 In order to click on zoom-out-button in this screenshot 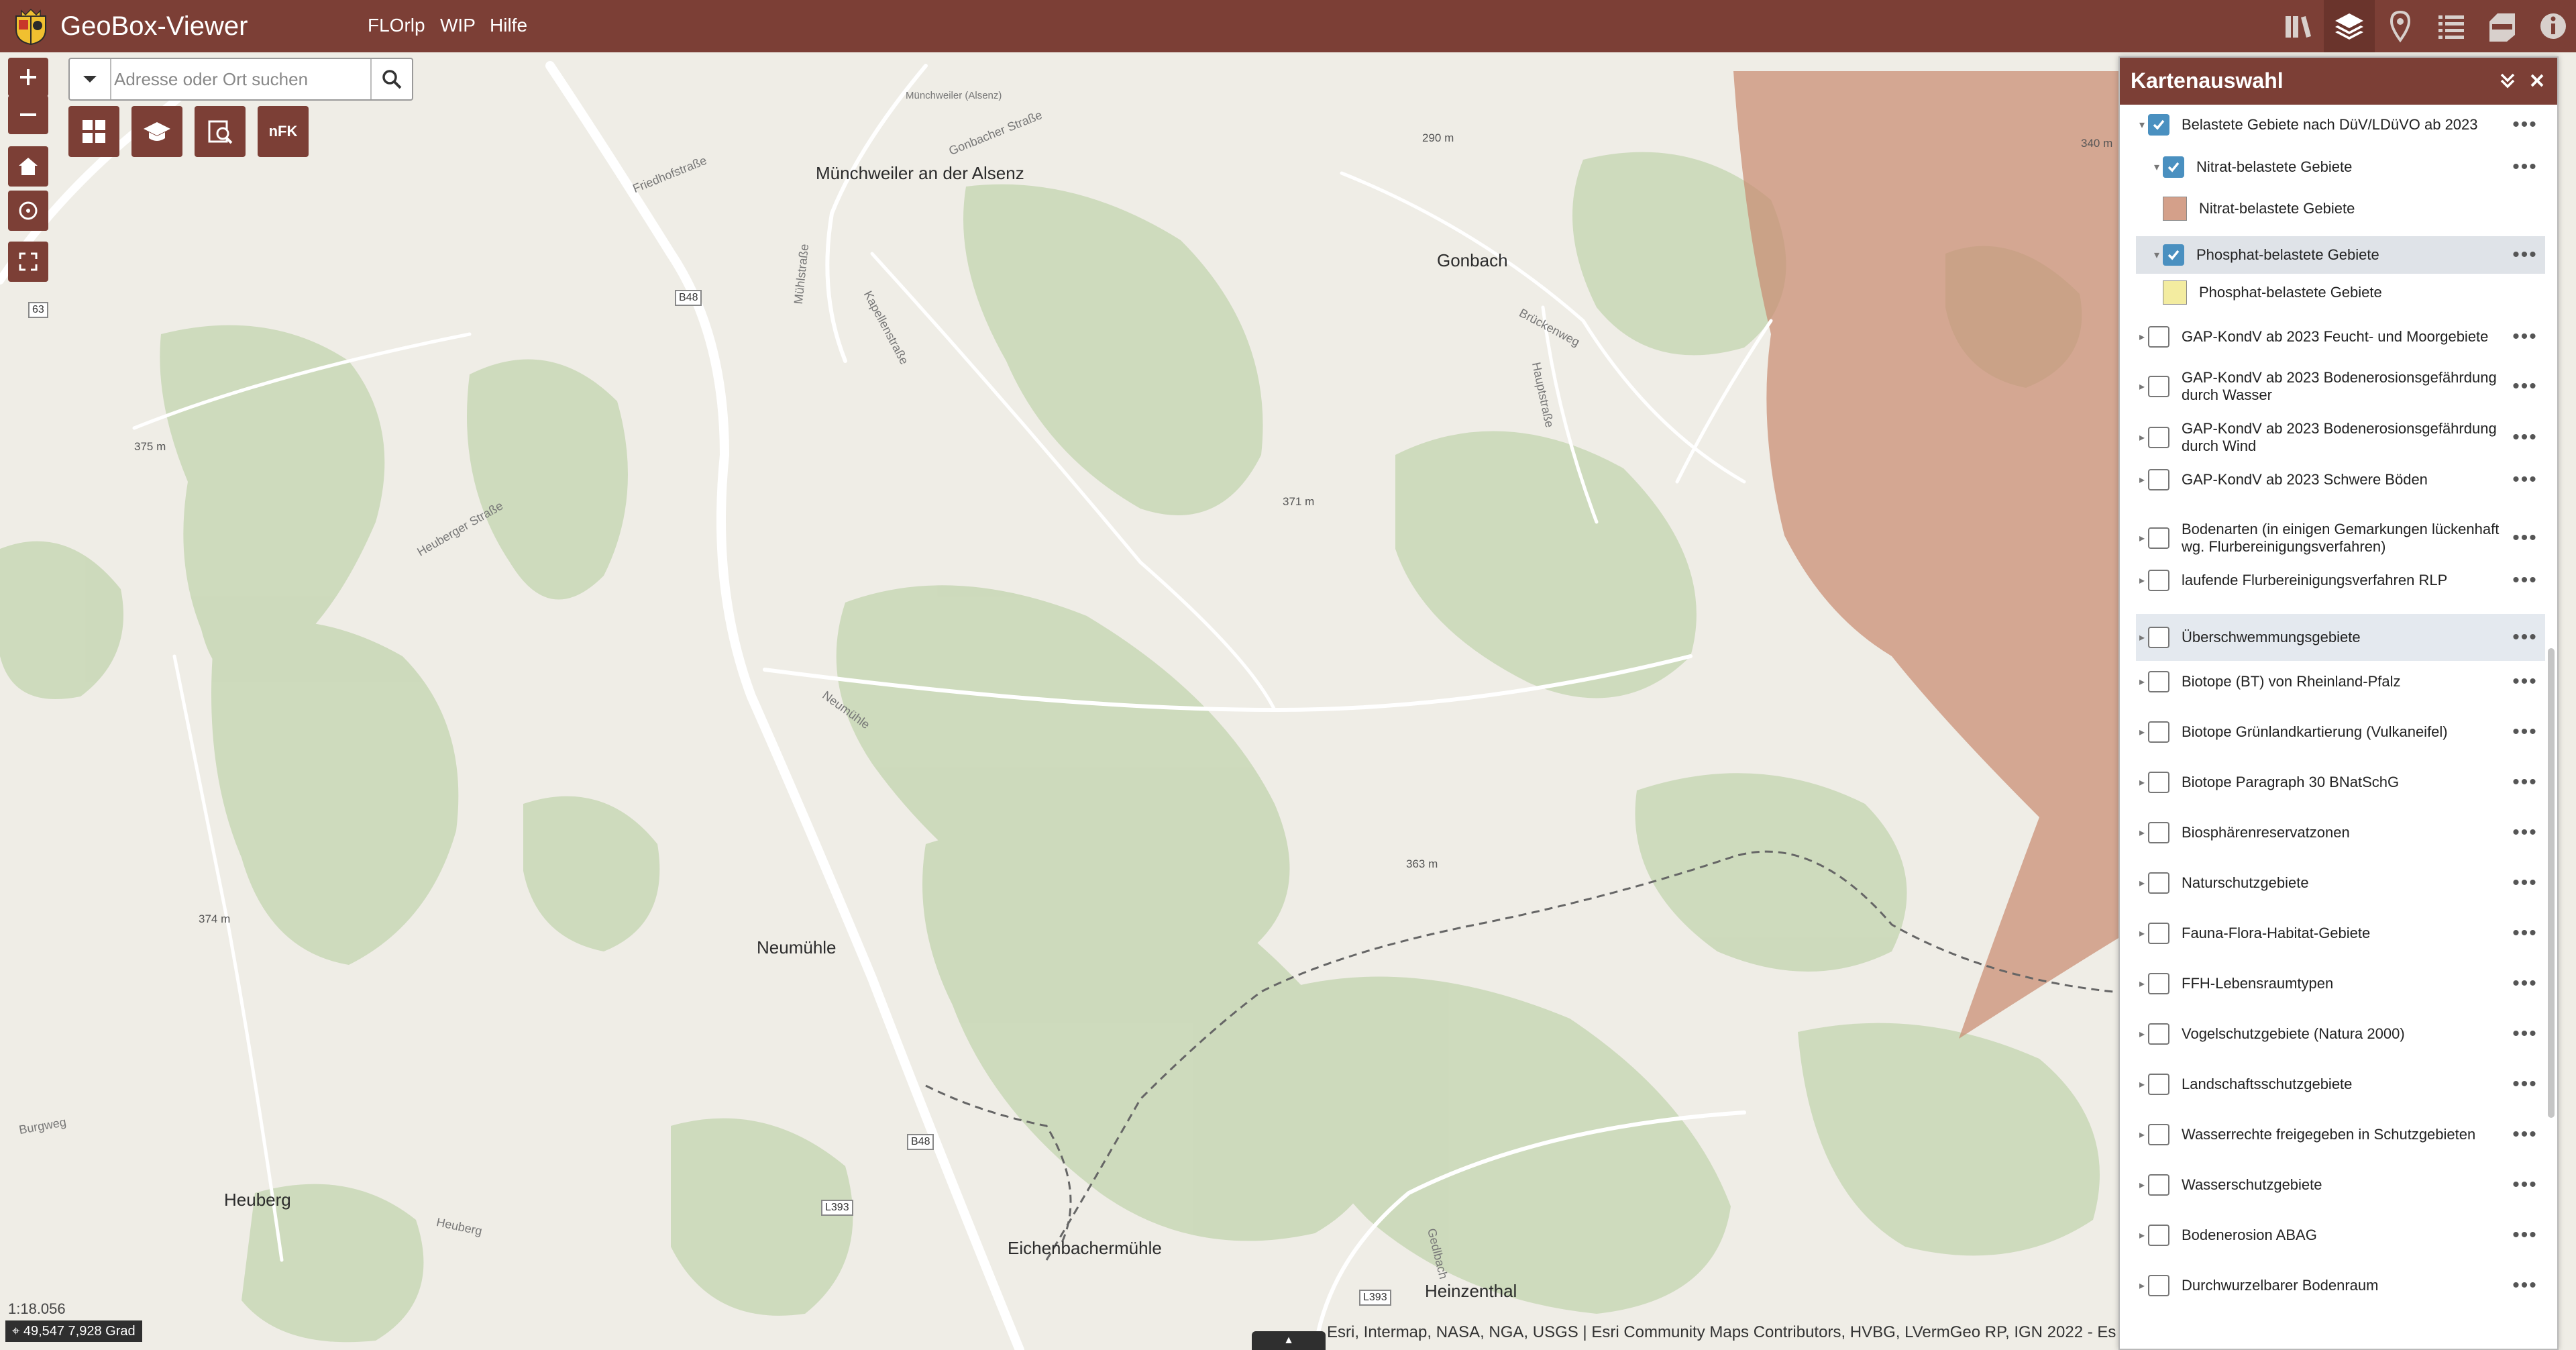, I will do `click(28, 114)`.